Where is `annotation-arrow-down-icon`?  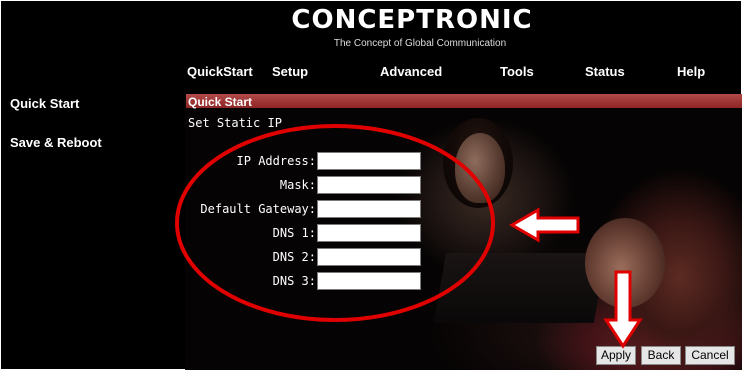 annotation-arrow-down-icon is located at coordinates (623, 309).